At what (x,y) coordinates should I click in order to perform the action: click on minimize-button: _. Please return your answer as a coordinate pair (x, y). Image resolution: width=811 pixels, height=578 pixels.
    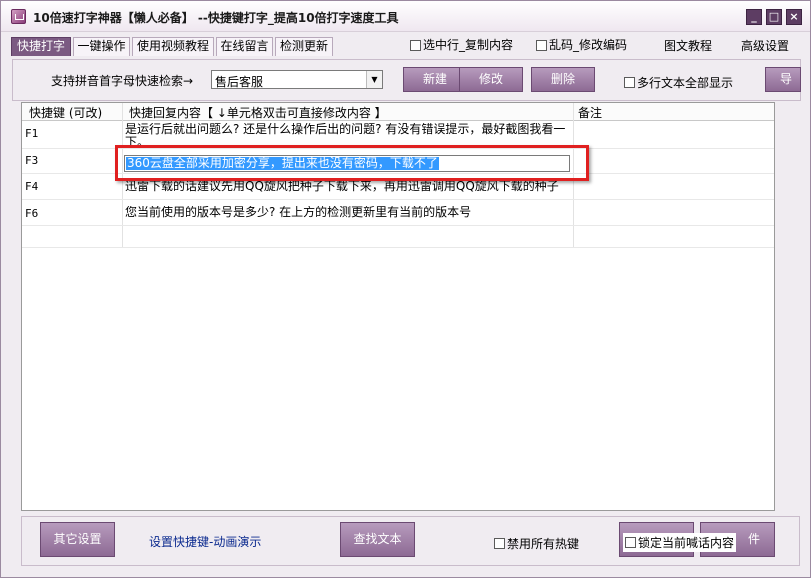
    Looking at the image, I should click on (754, 17).